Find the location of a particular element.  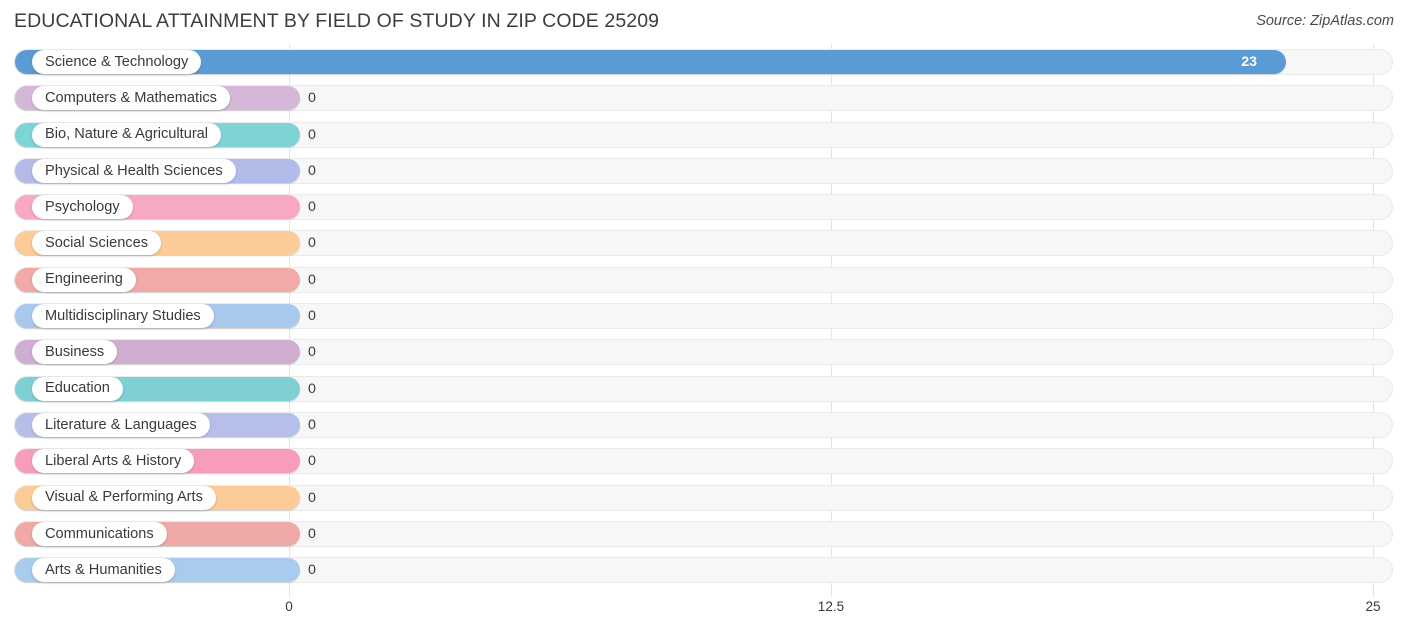

chart-row: Visual & Performing Arts 0 is located at coordinates (703, 498).